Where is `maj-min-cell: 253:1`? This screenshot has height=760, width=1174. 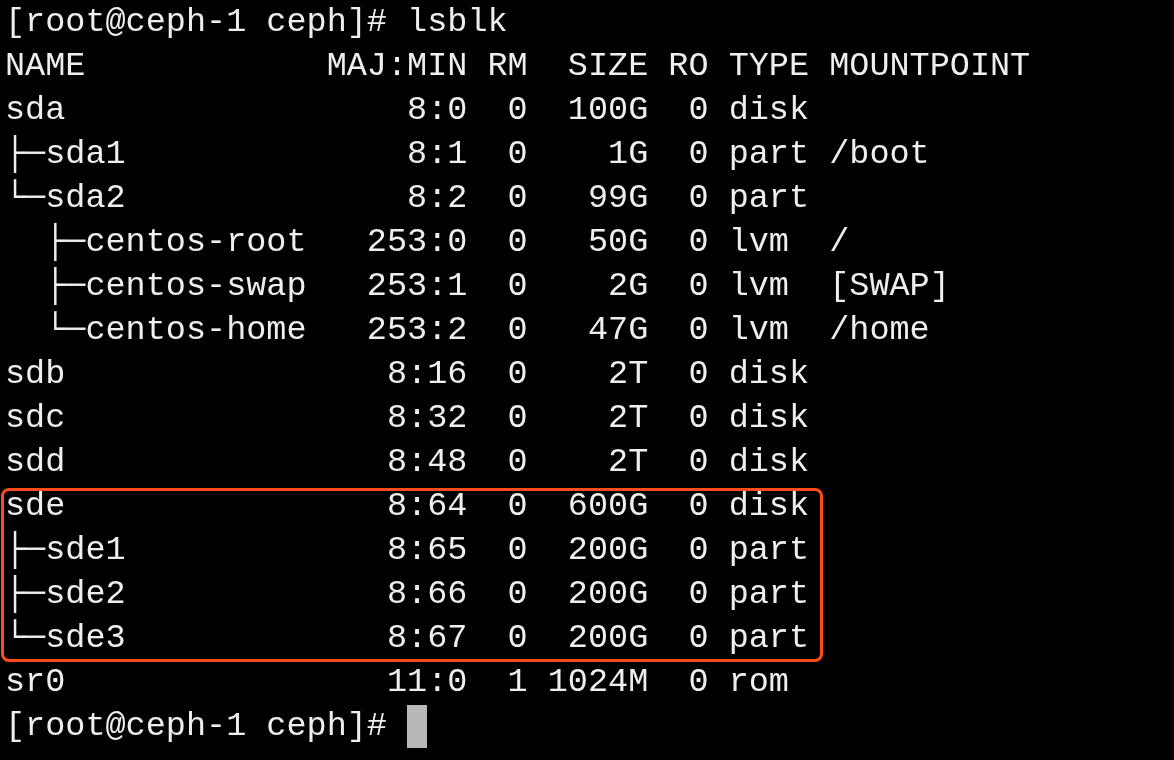
maj-min-cell: 253:1 is located at coordinates (417, 286).